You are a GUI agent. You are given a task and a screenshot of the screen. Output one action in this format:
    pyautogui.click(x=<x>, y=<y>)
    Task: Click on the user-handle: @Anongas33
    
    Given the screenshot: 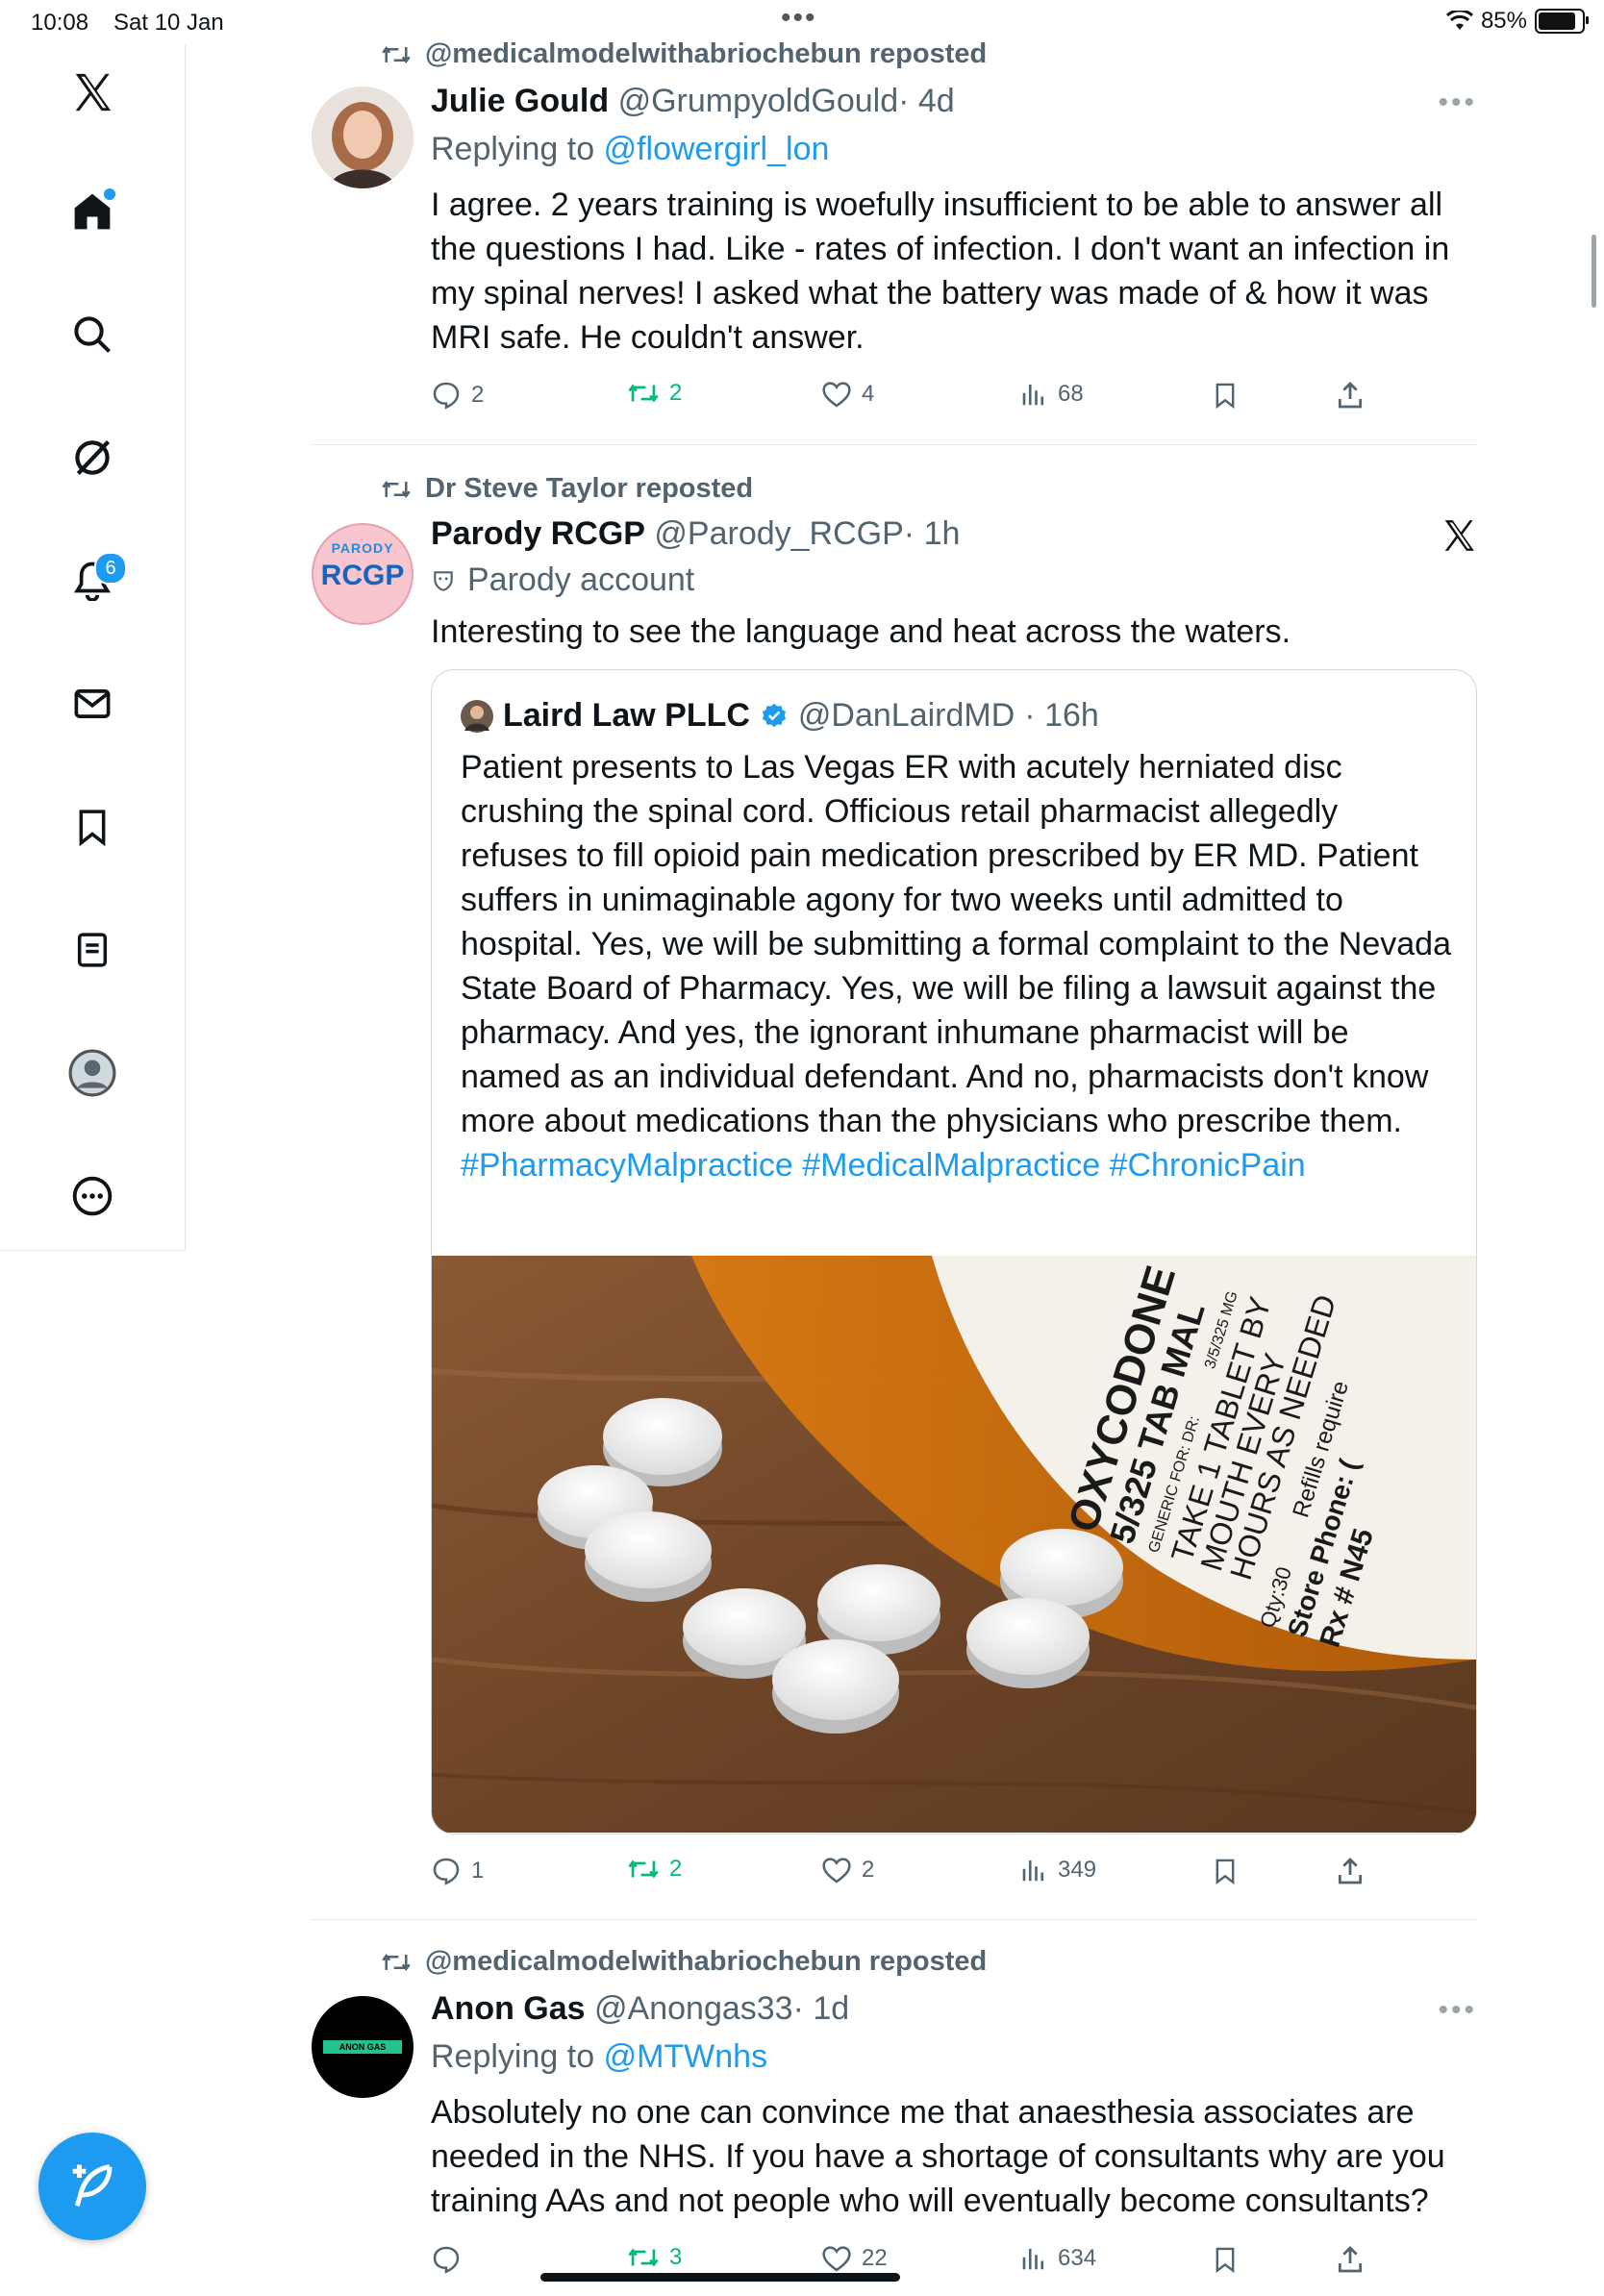 What is the action you would take?
    pyautogui.click(x=693, y=2009)
    